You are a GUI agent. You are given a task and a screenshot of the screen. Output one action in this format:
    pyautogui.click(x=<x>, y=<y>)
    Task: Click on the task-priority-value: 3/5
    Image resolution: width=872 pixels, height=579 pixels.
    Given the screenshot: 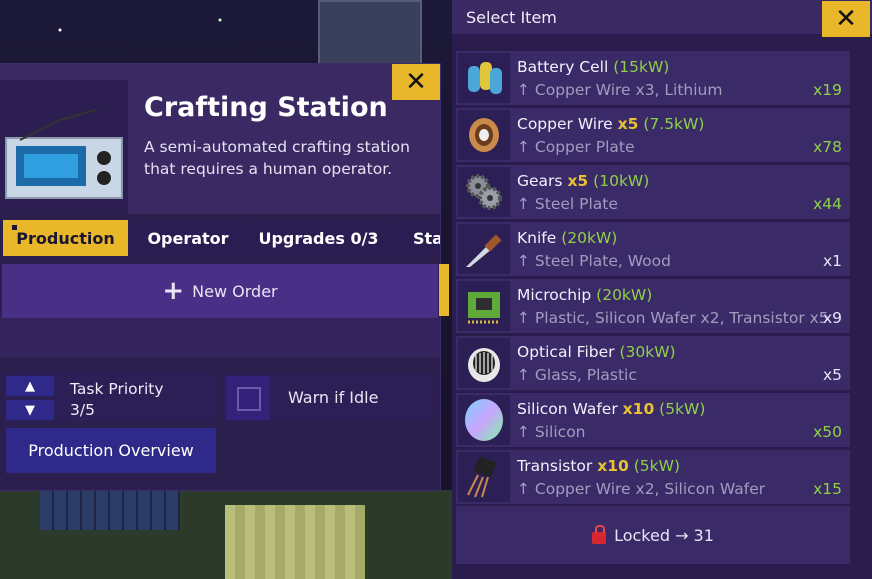 What is the action you would take?
    pyautogui.click(x=82, y=410)
    